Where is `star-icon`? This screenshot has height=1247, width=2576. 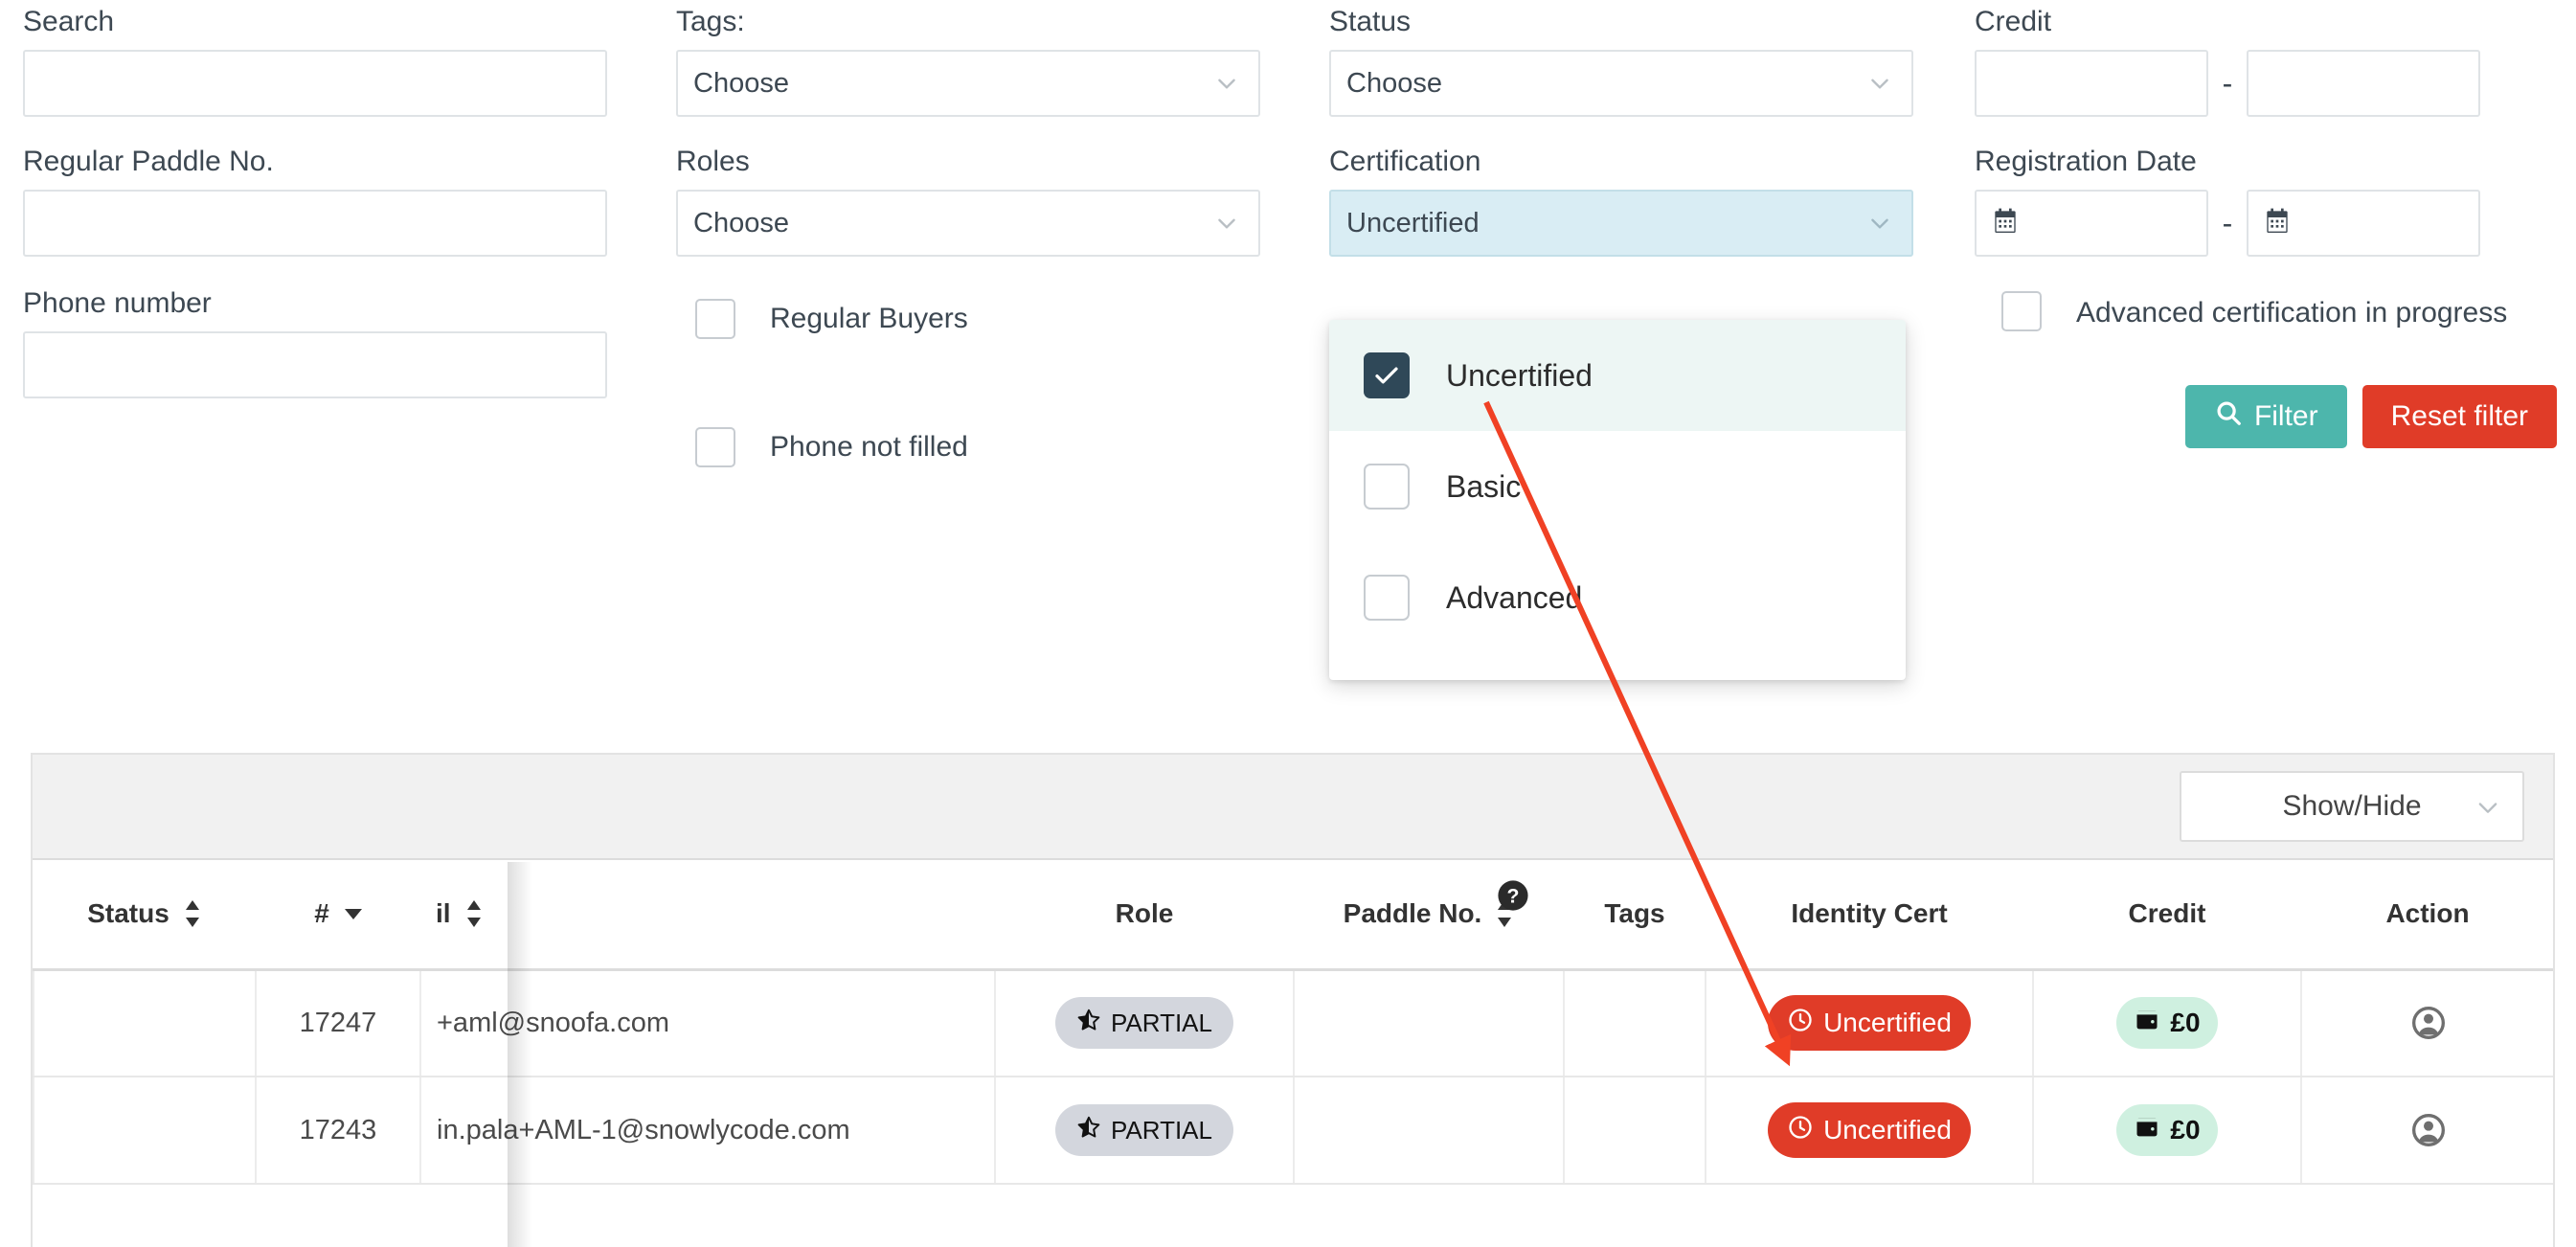
star-icon is located at coordinates (1088, 1130).